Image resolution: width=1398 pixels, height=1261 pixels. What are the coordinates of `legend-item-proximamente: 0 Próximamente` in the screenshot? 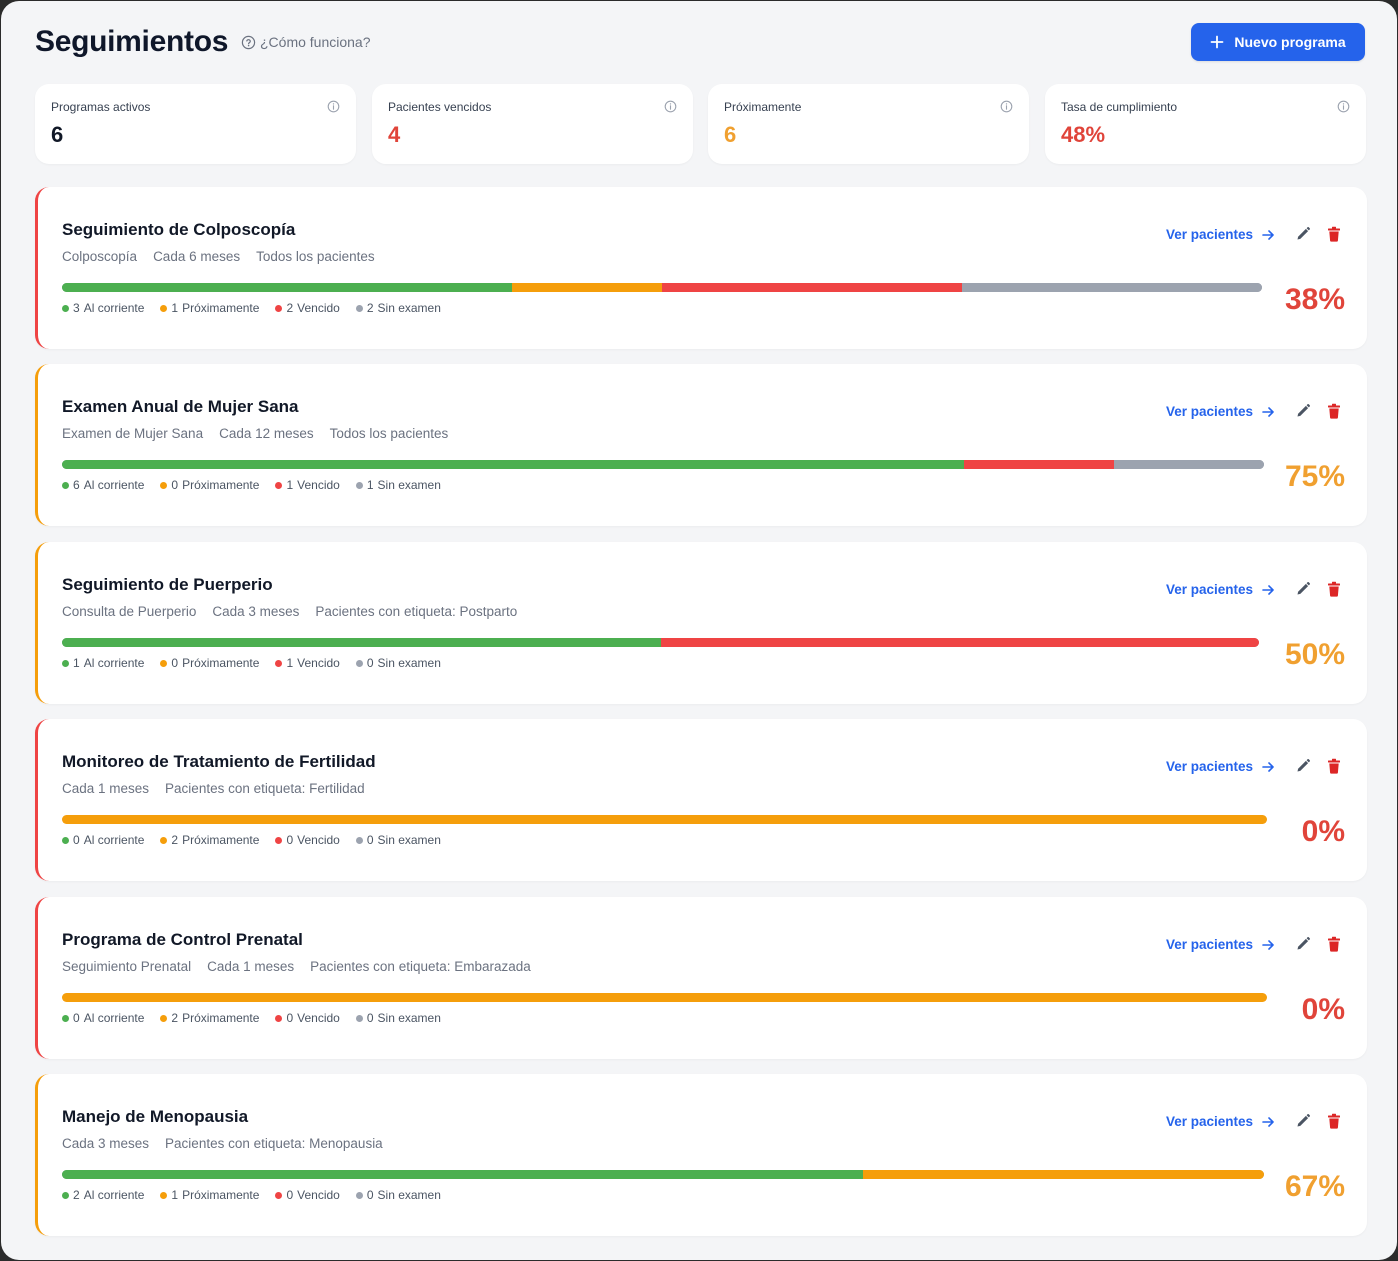 It's located at (209, 663).